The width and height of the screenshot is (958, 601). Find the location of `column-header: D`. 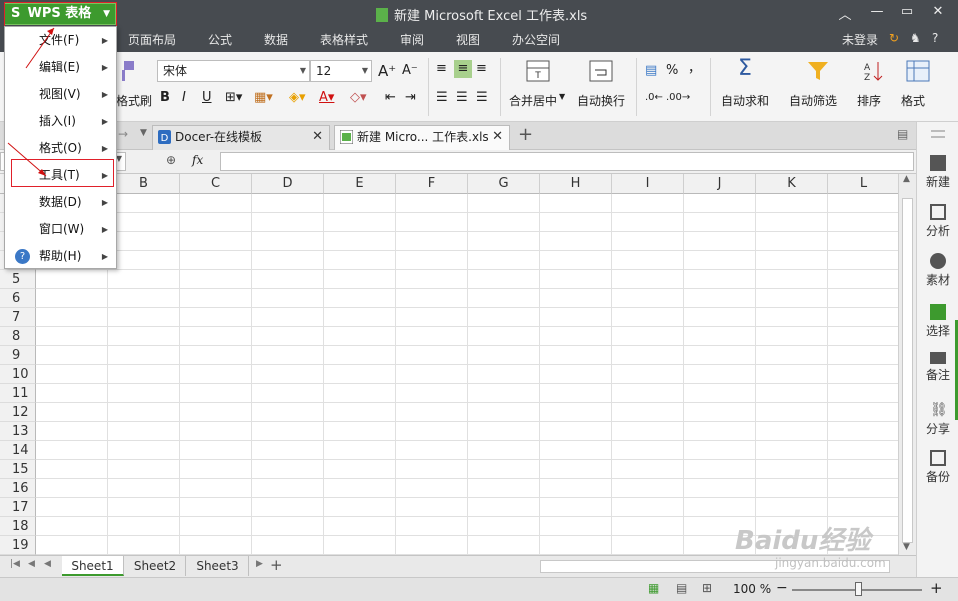

column-header: D is located at coordinates (288, 184).